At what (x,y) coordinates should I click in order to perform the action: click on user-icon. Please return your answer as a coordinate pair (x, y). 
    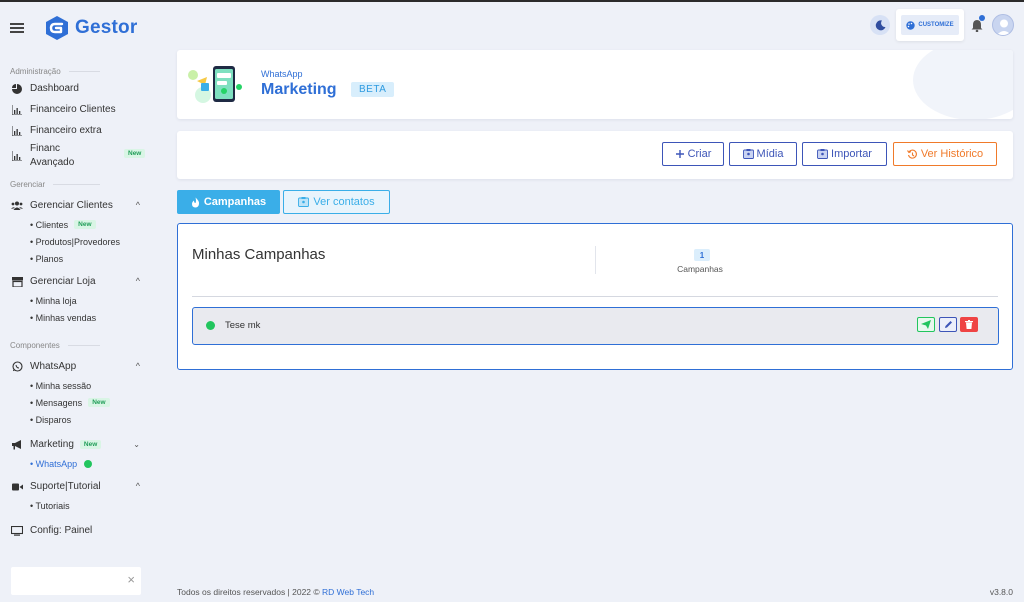
    Looking at the image, I should click on (1004, 27).